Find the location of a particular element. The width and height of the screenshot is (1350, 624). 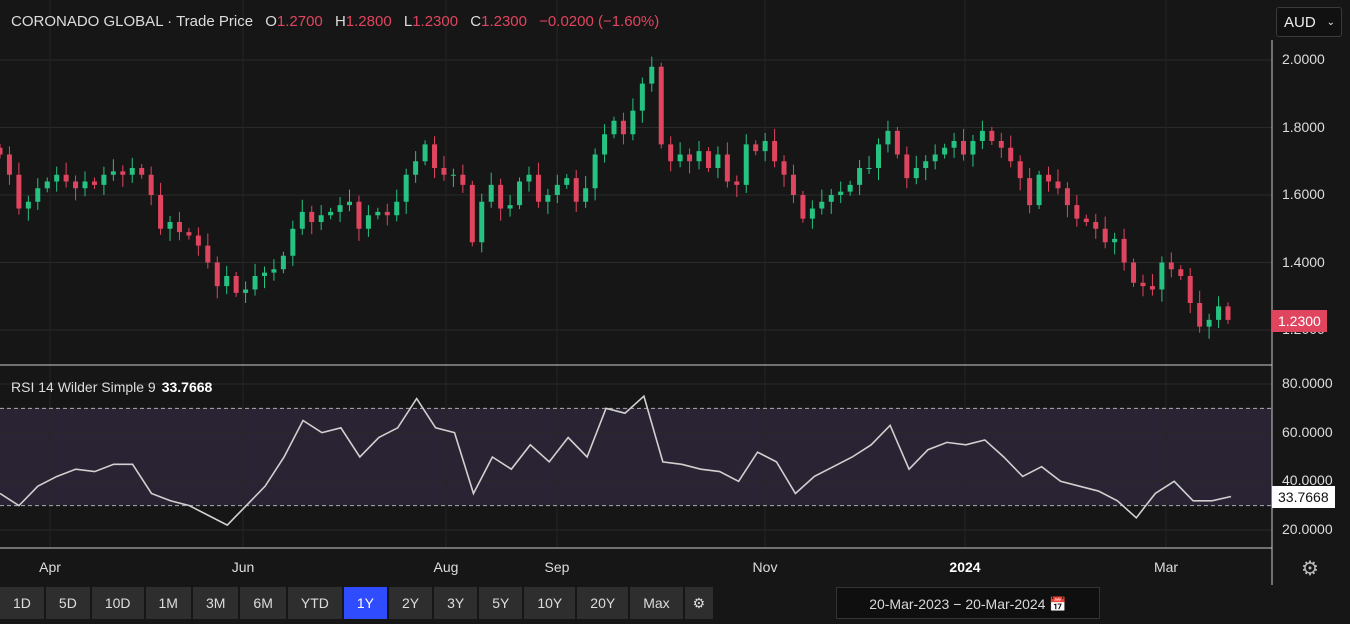

range-button-1d: 1D is located at coordinates (22, 603).